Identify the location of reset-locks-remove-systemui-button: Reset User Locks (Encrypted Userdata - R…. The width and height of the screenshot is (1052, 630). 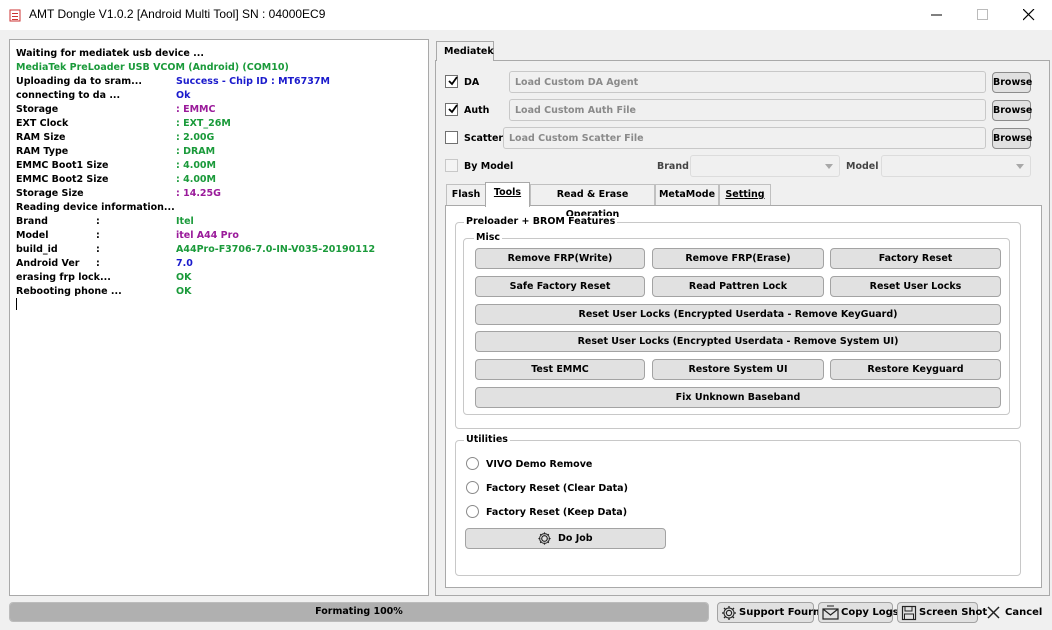
(738, 341).